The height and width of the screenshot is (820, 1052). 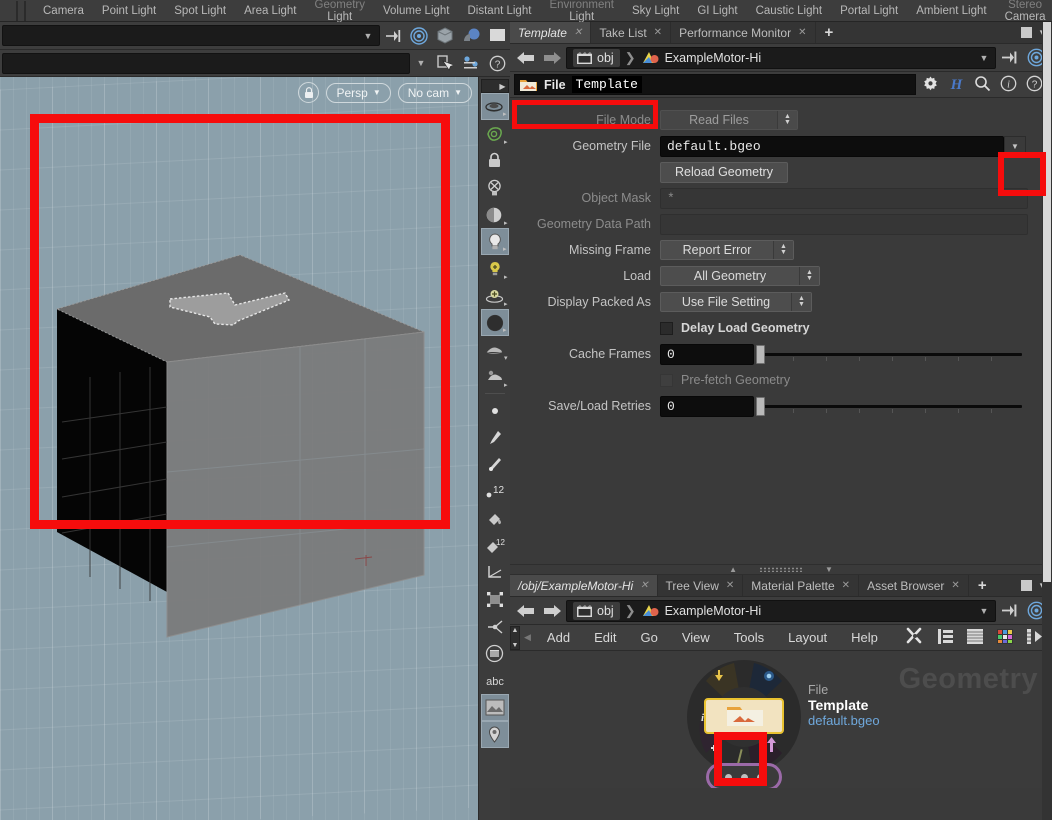 I want to click on menu-edit: Edit, so click(x=605, y=637).